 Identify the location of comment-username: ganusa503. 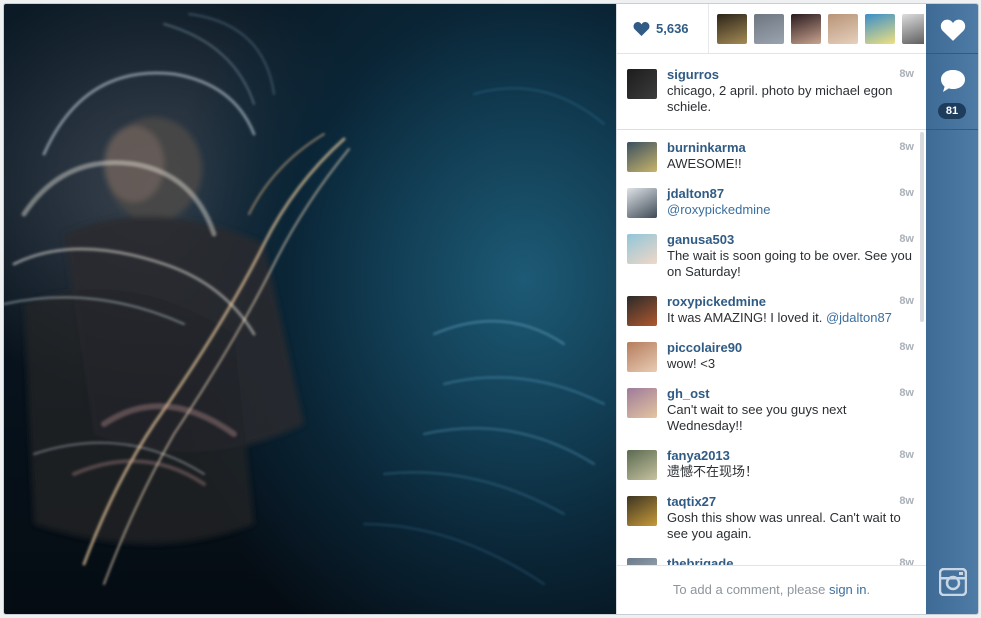
(790, 240).